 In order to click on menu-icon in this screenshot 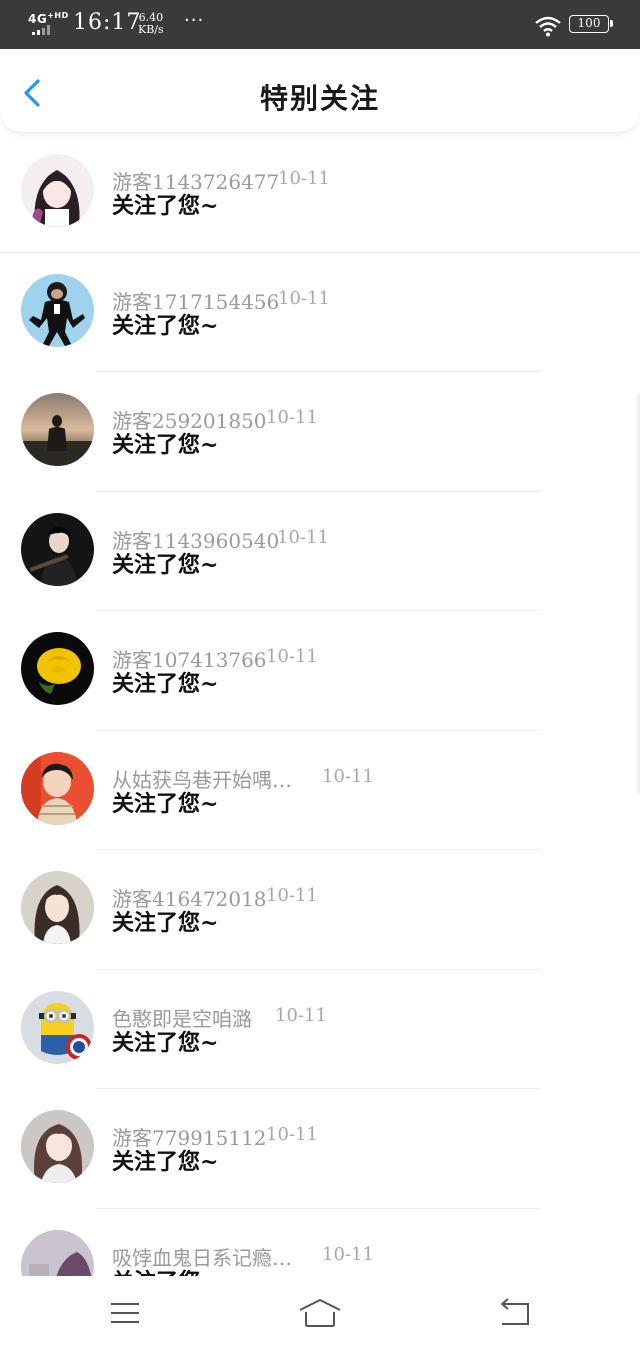, I will do `click(125, 1313)`.